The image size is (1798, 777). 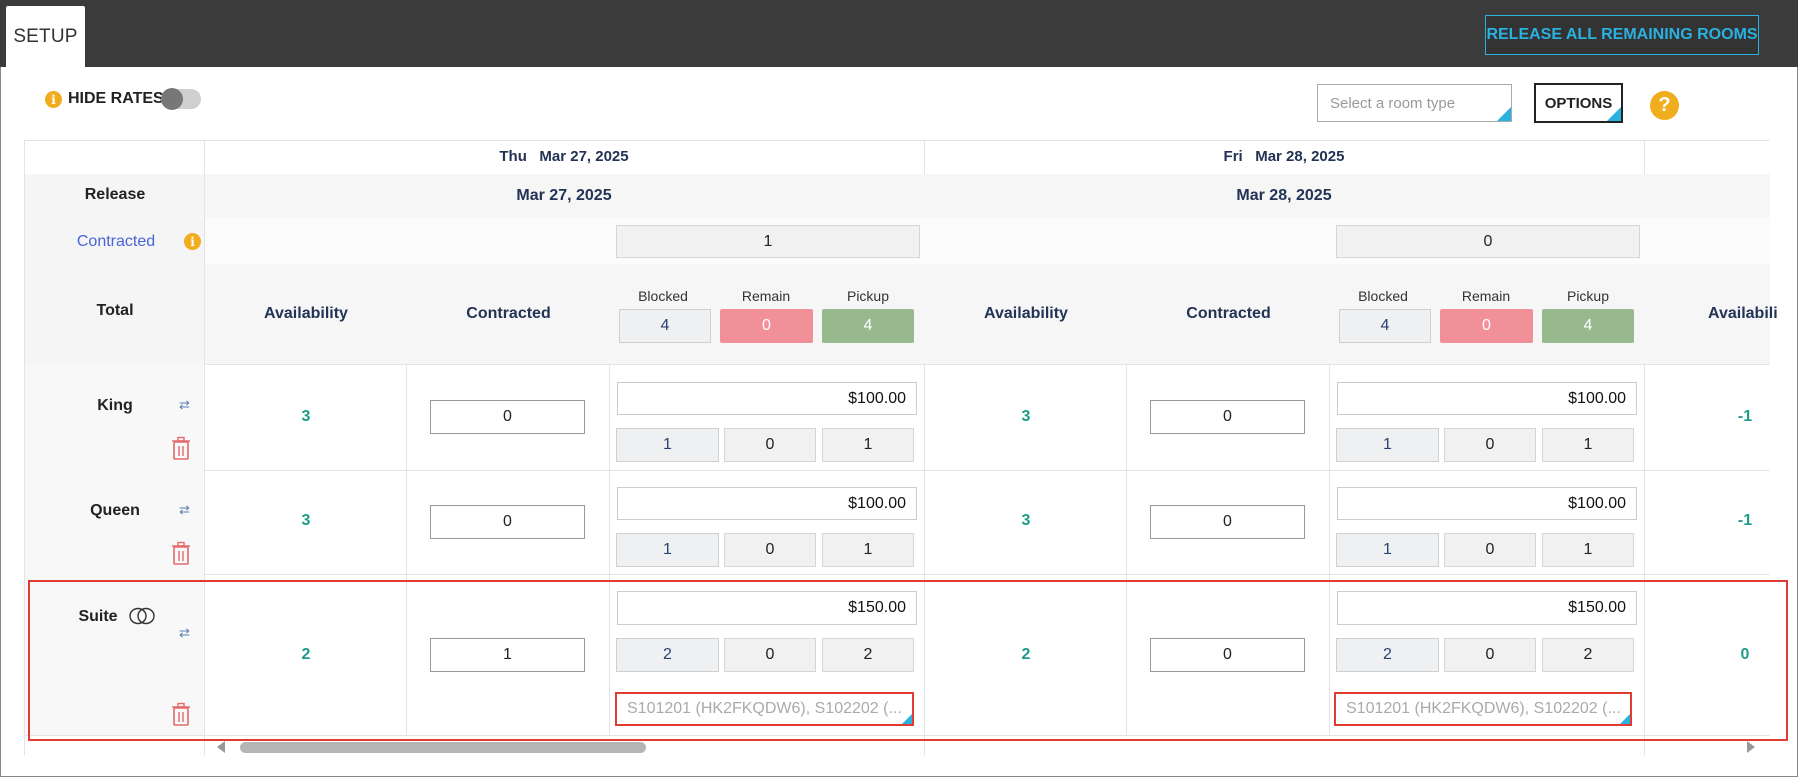 I want to click on day-name: Thu, so click(x=513, y=156).